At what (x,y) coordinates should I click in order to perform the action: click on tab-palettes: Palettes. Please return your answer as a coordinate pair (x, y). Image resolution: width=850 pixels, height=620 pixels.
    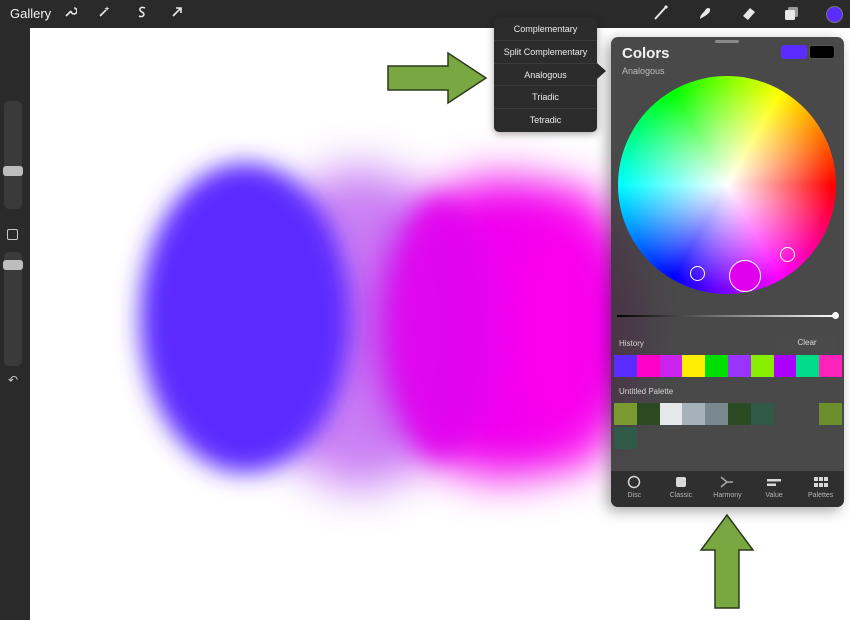
    Looking at the image, I should click on (820, 489).